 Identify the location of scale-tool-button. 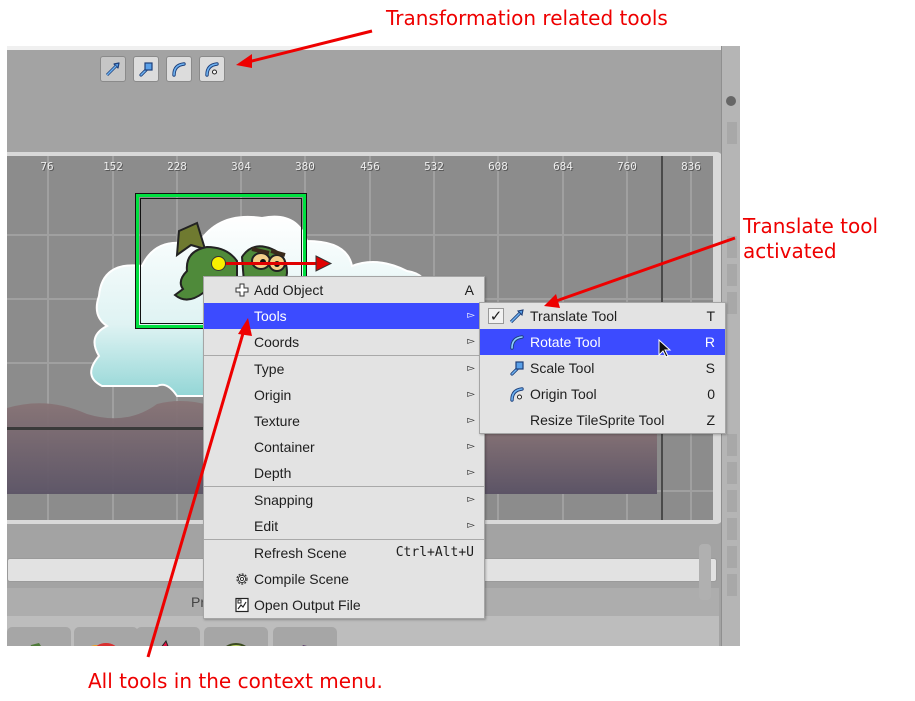
(146, 69).